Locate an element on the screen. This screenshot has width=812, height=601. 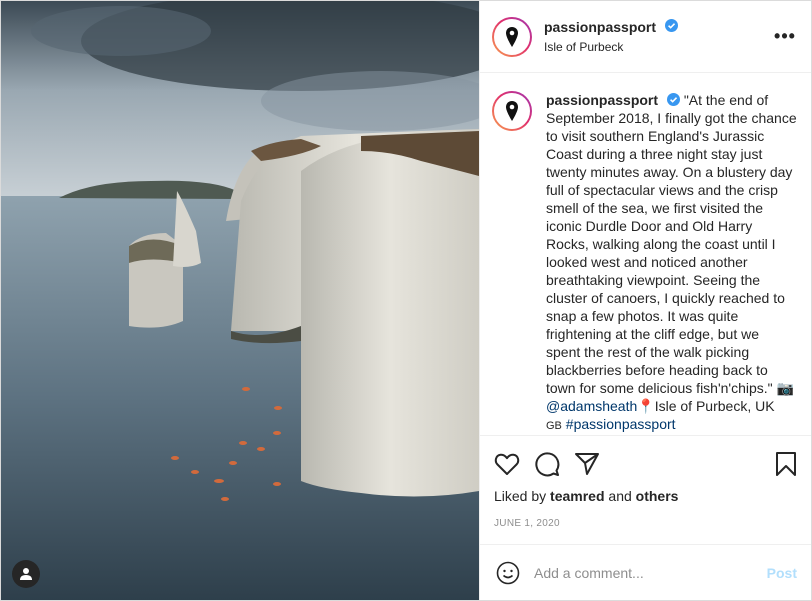
likes-summary: Liked by teamred and others is located at coordinates (645, 496).